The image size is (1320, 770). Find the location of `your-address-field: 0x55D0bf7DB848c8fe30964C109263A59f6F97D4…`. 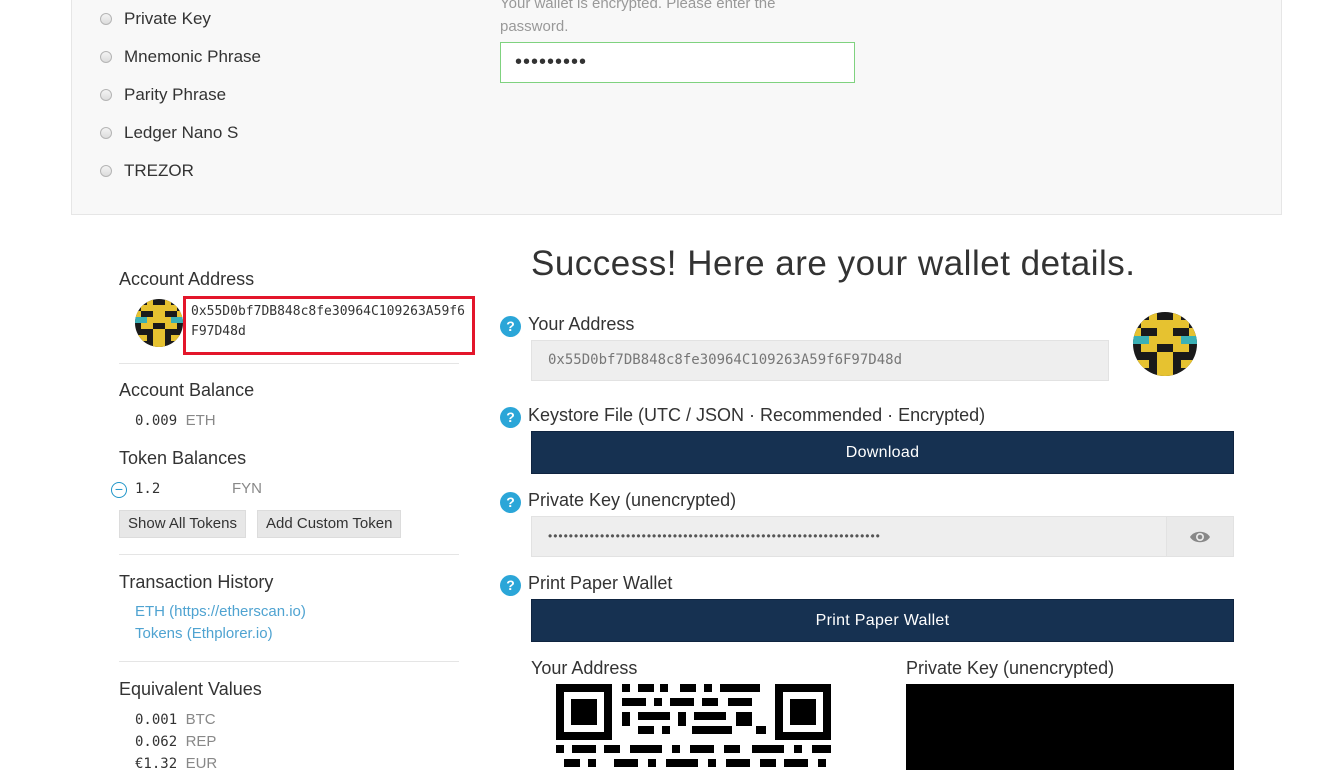

your-address-field: 0x55D0bf7DB848c8fe30964C109263A59f6F97D4… is located at coordinates (820, 360).